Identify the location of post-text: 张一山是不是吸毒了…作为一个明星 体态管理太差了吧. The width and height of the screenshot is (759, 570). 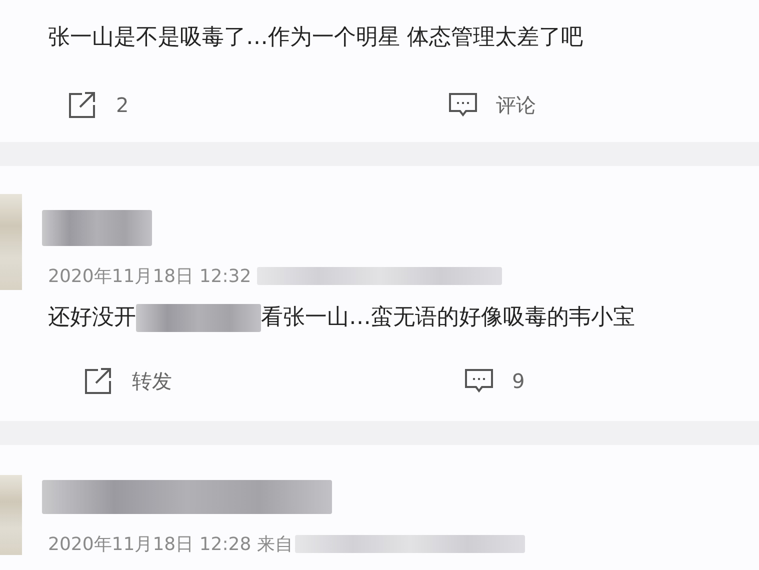
(316, 38).